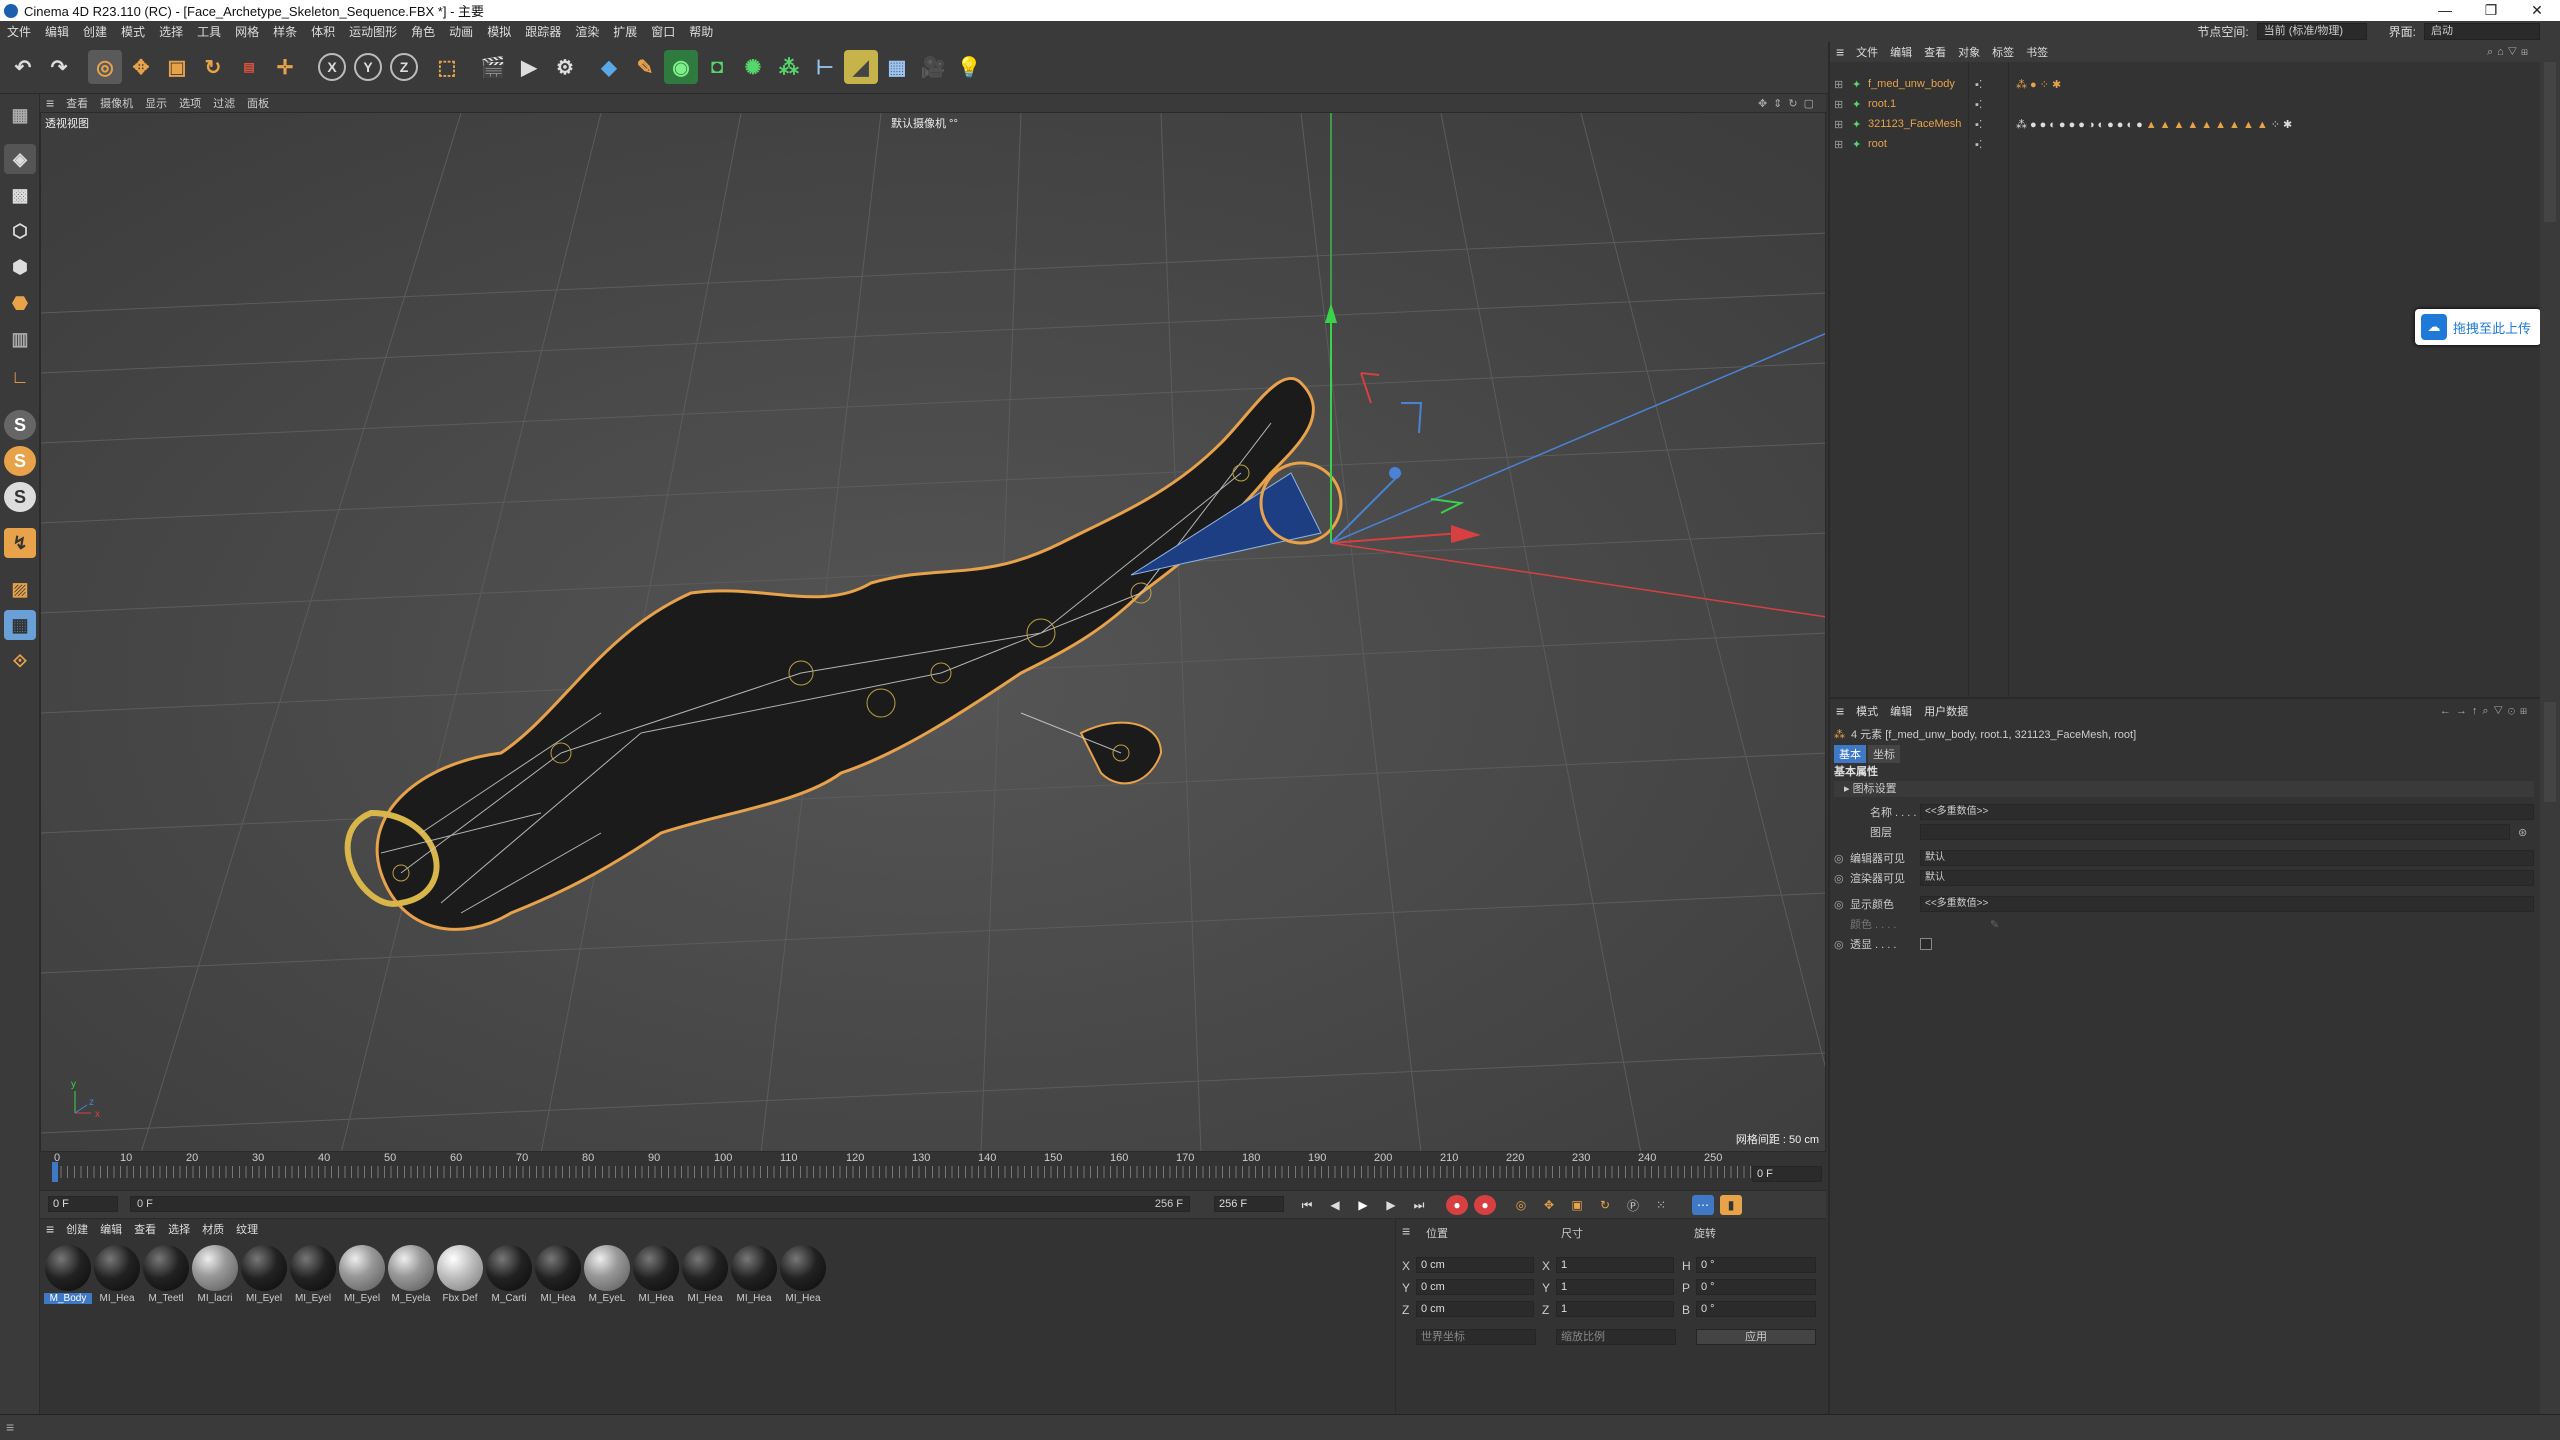 The height and width of the screenshot is (1440, 2560). What do you see at coordinates (20, 497) in the screenshot?
I see `quantize-icon: S` at bounding box center [20, 497].